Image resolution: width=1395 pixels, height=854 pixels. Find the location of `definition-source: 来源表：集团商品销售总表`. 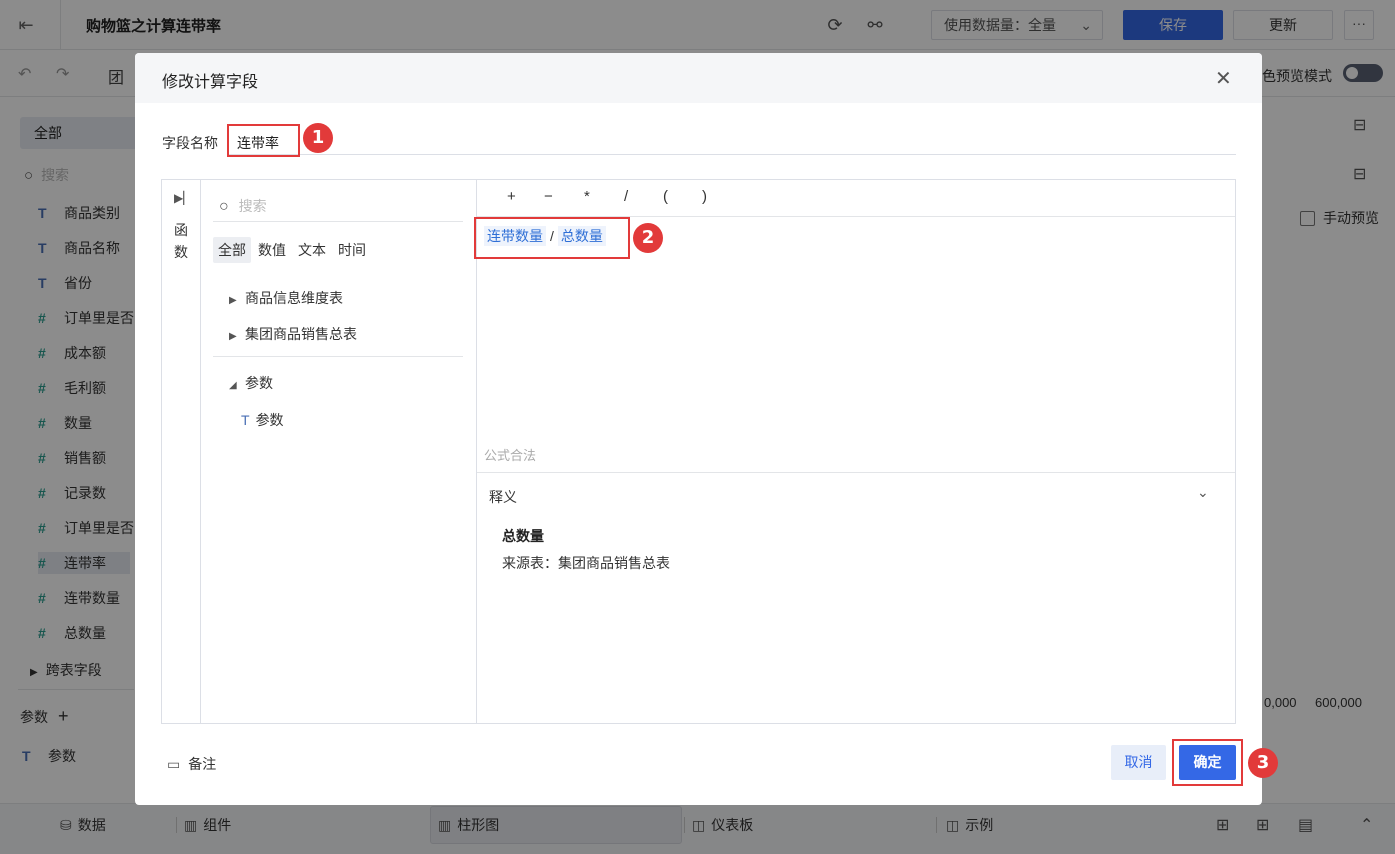

definition-source: 来源表：集团商品销售总表 is located at coordinates (586, 563).